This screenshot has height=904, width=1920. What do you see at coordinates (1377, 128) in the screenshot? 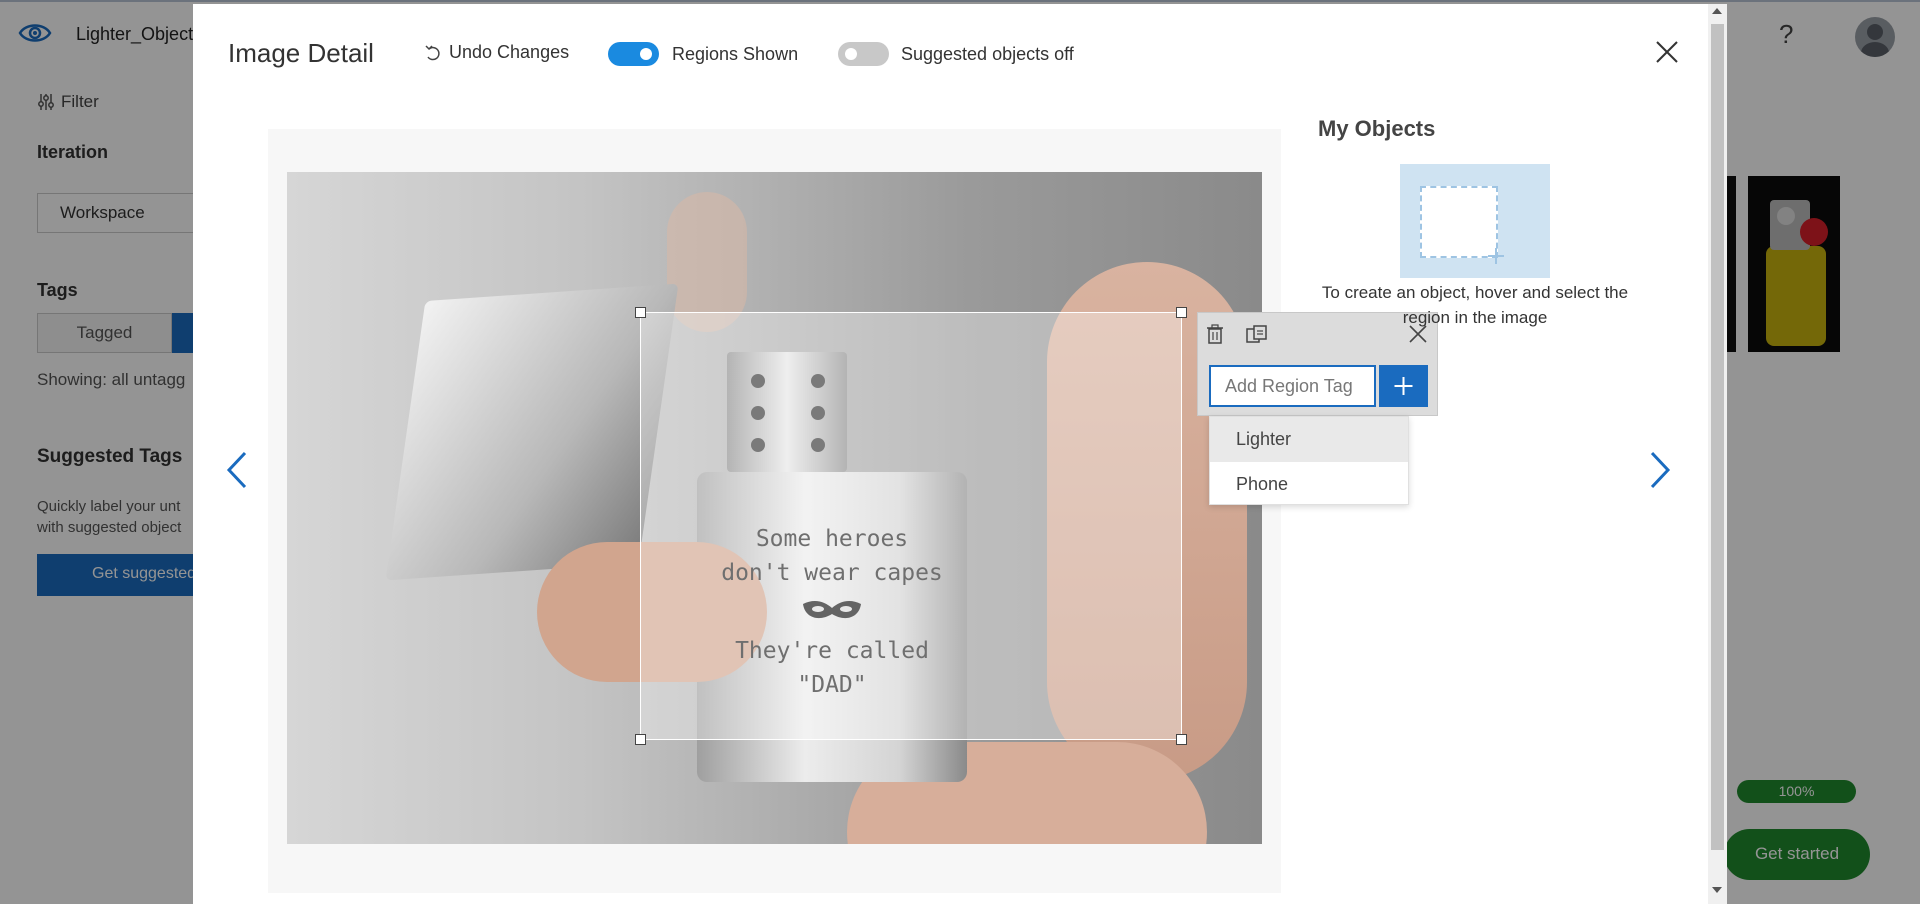
I see `my-objects-title: My Objects` at bounding box center [1377, 128].